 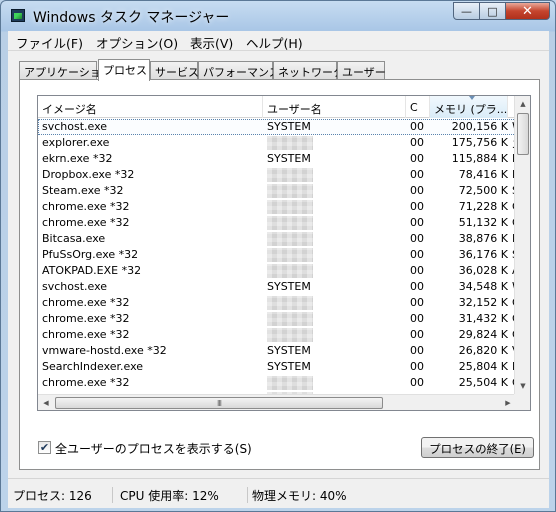 I want to click on process-row: vmware-hostd.exe *32SYSTEM0026,820 KV, so click(x=279, y=351).